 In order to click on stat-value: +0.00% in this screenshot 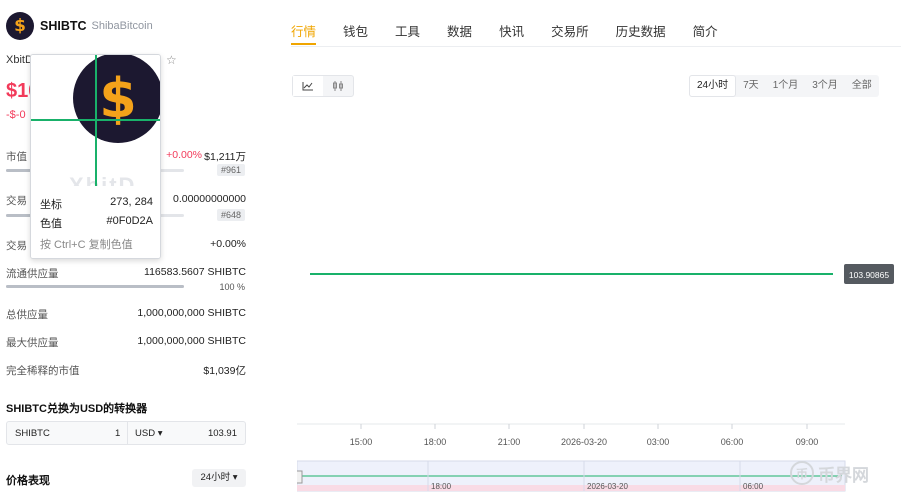, I will do `click(228, 244)`.